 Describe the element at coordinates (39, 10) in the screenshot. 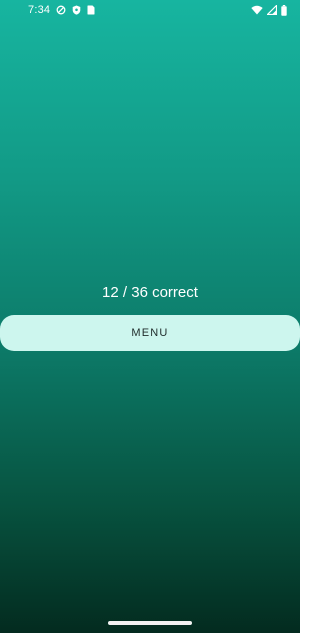

I see `status-time: 7:34` at that location.